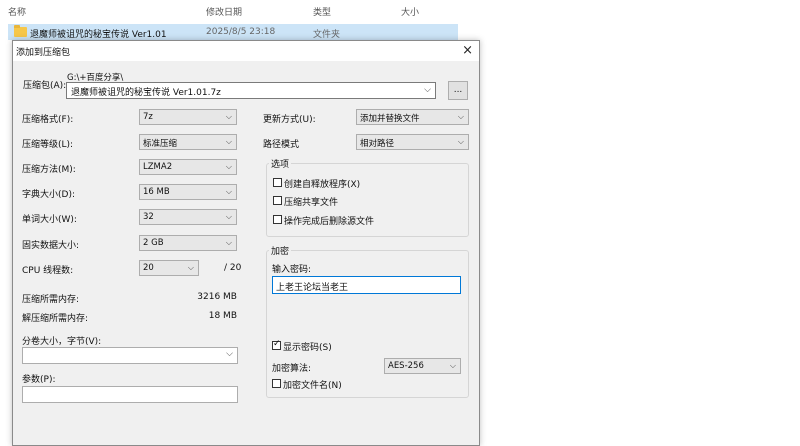 This screenshot has width=800, height=446. What do you see at coordinates (292, 270) in the screenshot?
I see `password-label: 输入密码:` at bounding box center [292, 270].